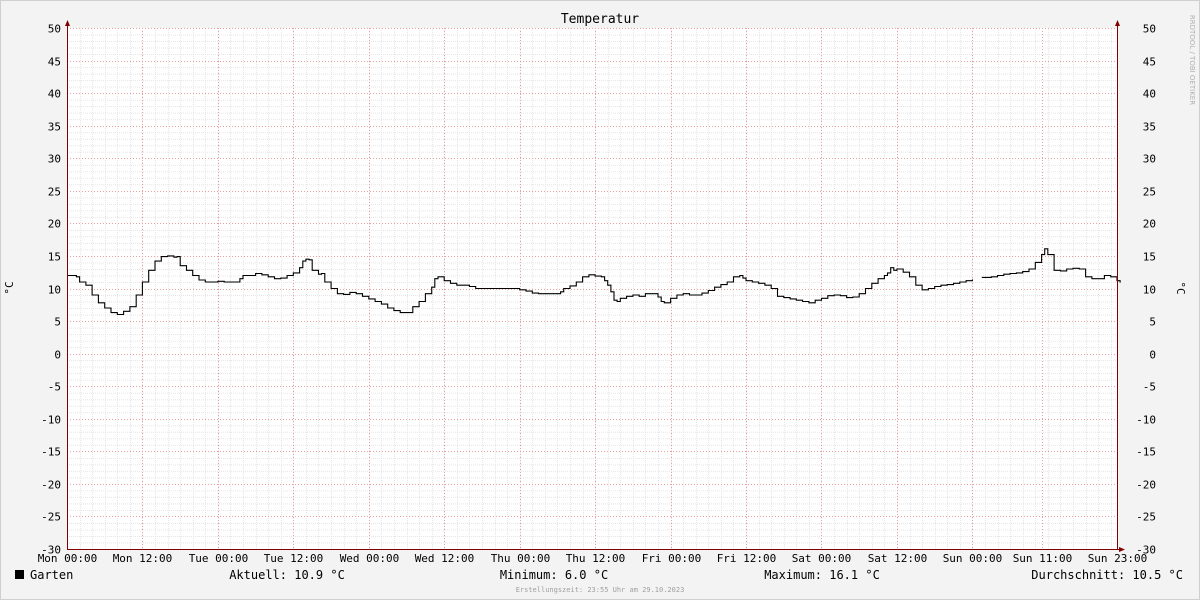  I want to click on x-tick-label: Tue 12:00, so click(294, 558).